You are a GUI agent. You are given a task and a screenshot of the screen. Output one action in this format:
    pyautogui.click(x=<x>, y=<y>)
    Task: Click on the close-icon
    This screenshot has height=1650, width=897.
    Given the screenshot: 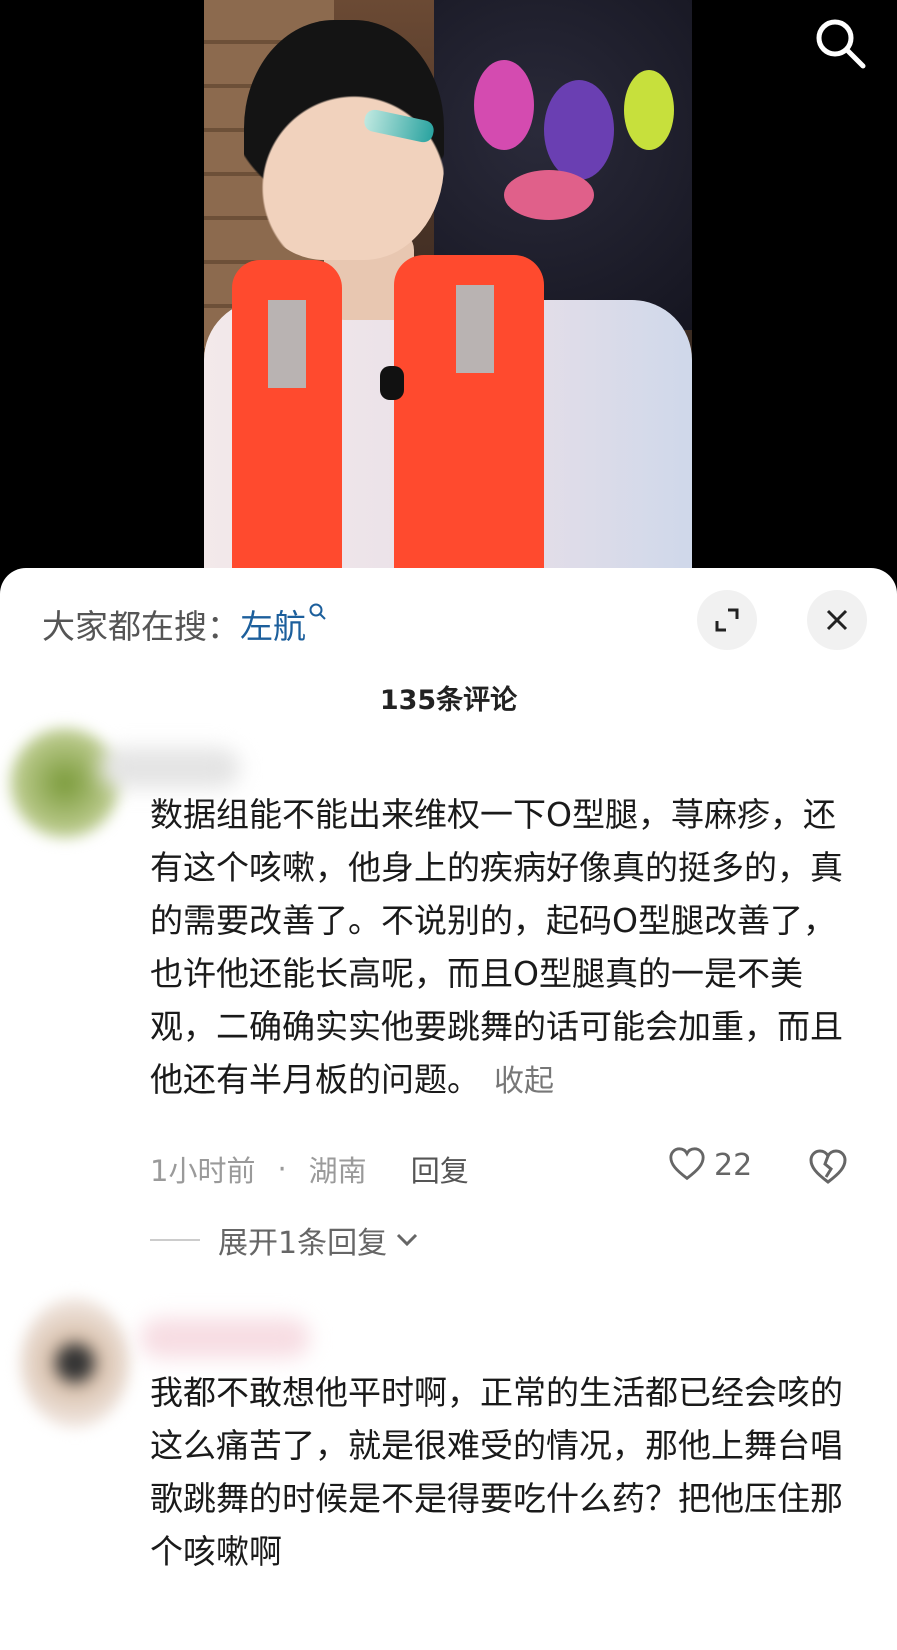 What is the action you would take?
    pyautogui.click(x=837, y=620)
    